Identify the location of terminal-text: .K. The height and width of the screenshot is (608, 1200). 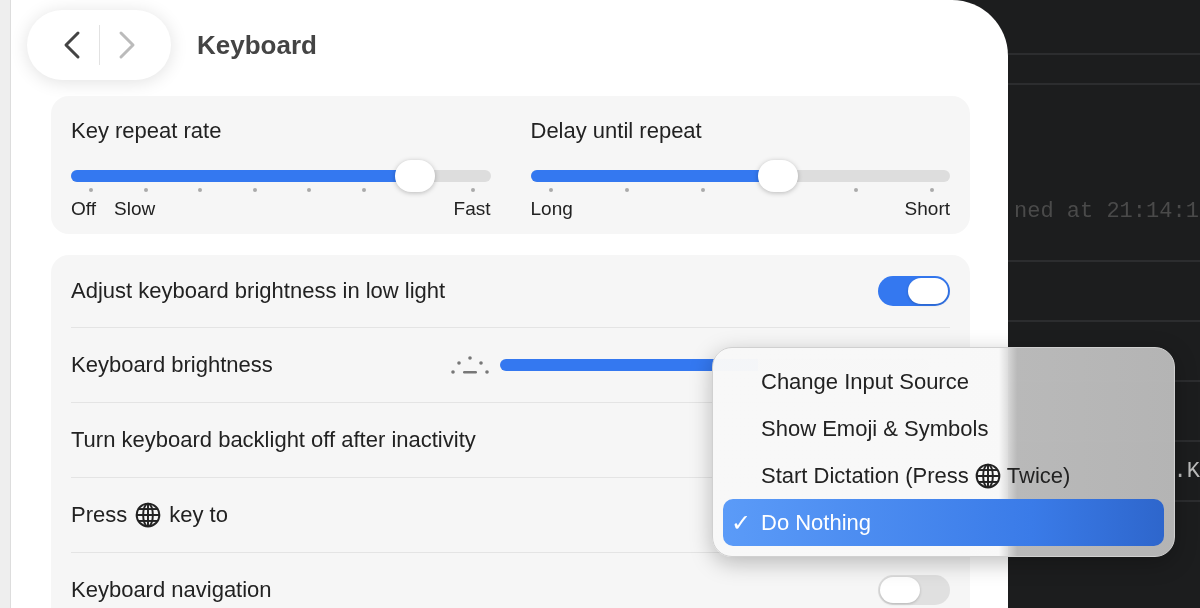
(1186, 471).